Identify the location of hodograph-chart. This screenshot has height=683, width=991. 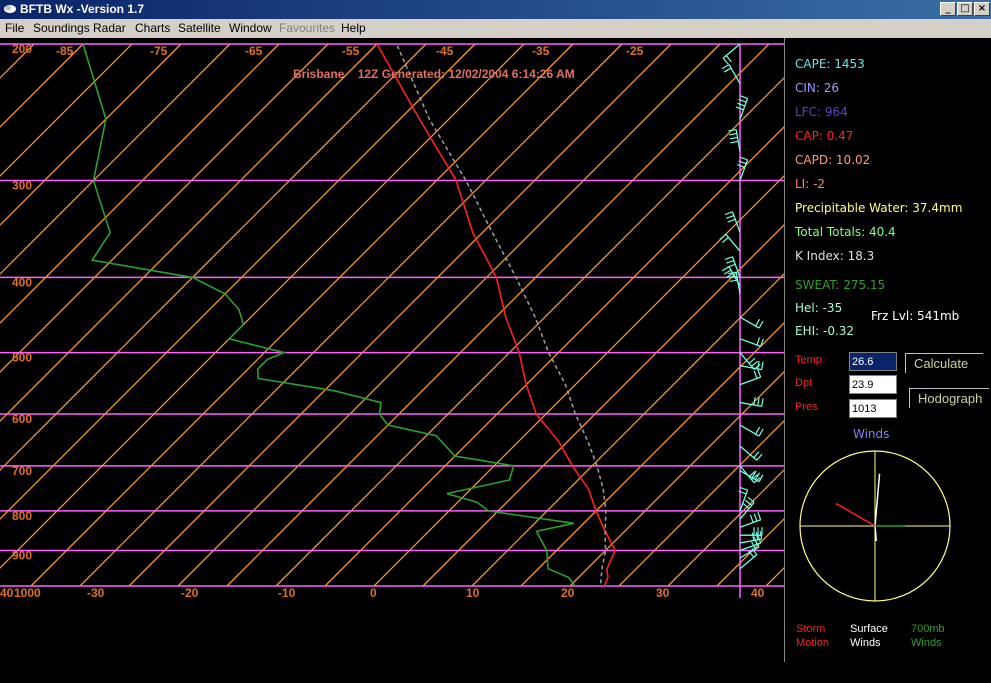
(875, 526).